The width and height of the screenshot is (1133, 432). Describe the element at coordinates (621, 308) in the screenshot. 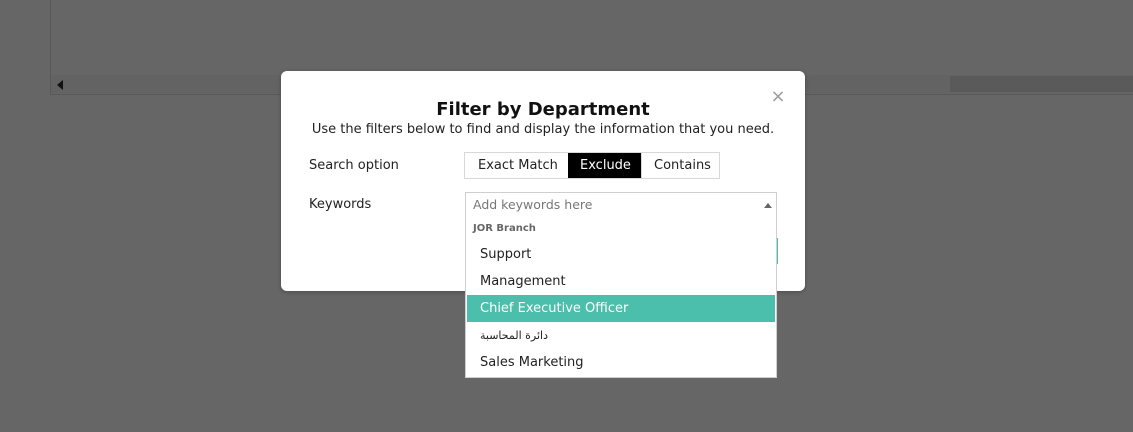

I see `option-chief-executive-officer: Chief Executive Officer` at that location.